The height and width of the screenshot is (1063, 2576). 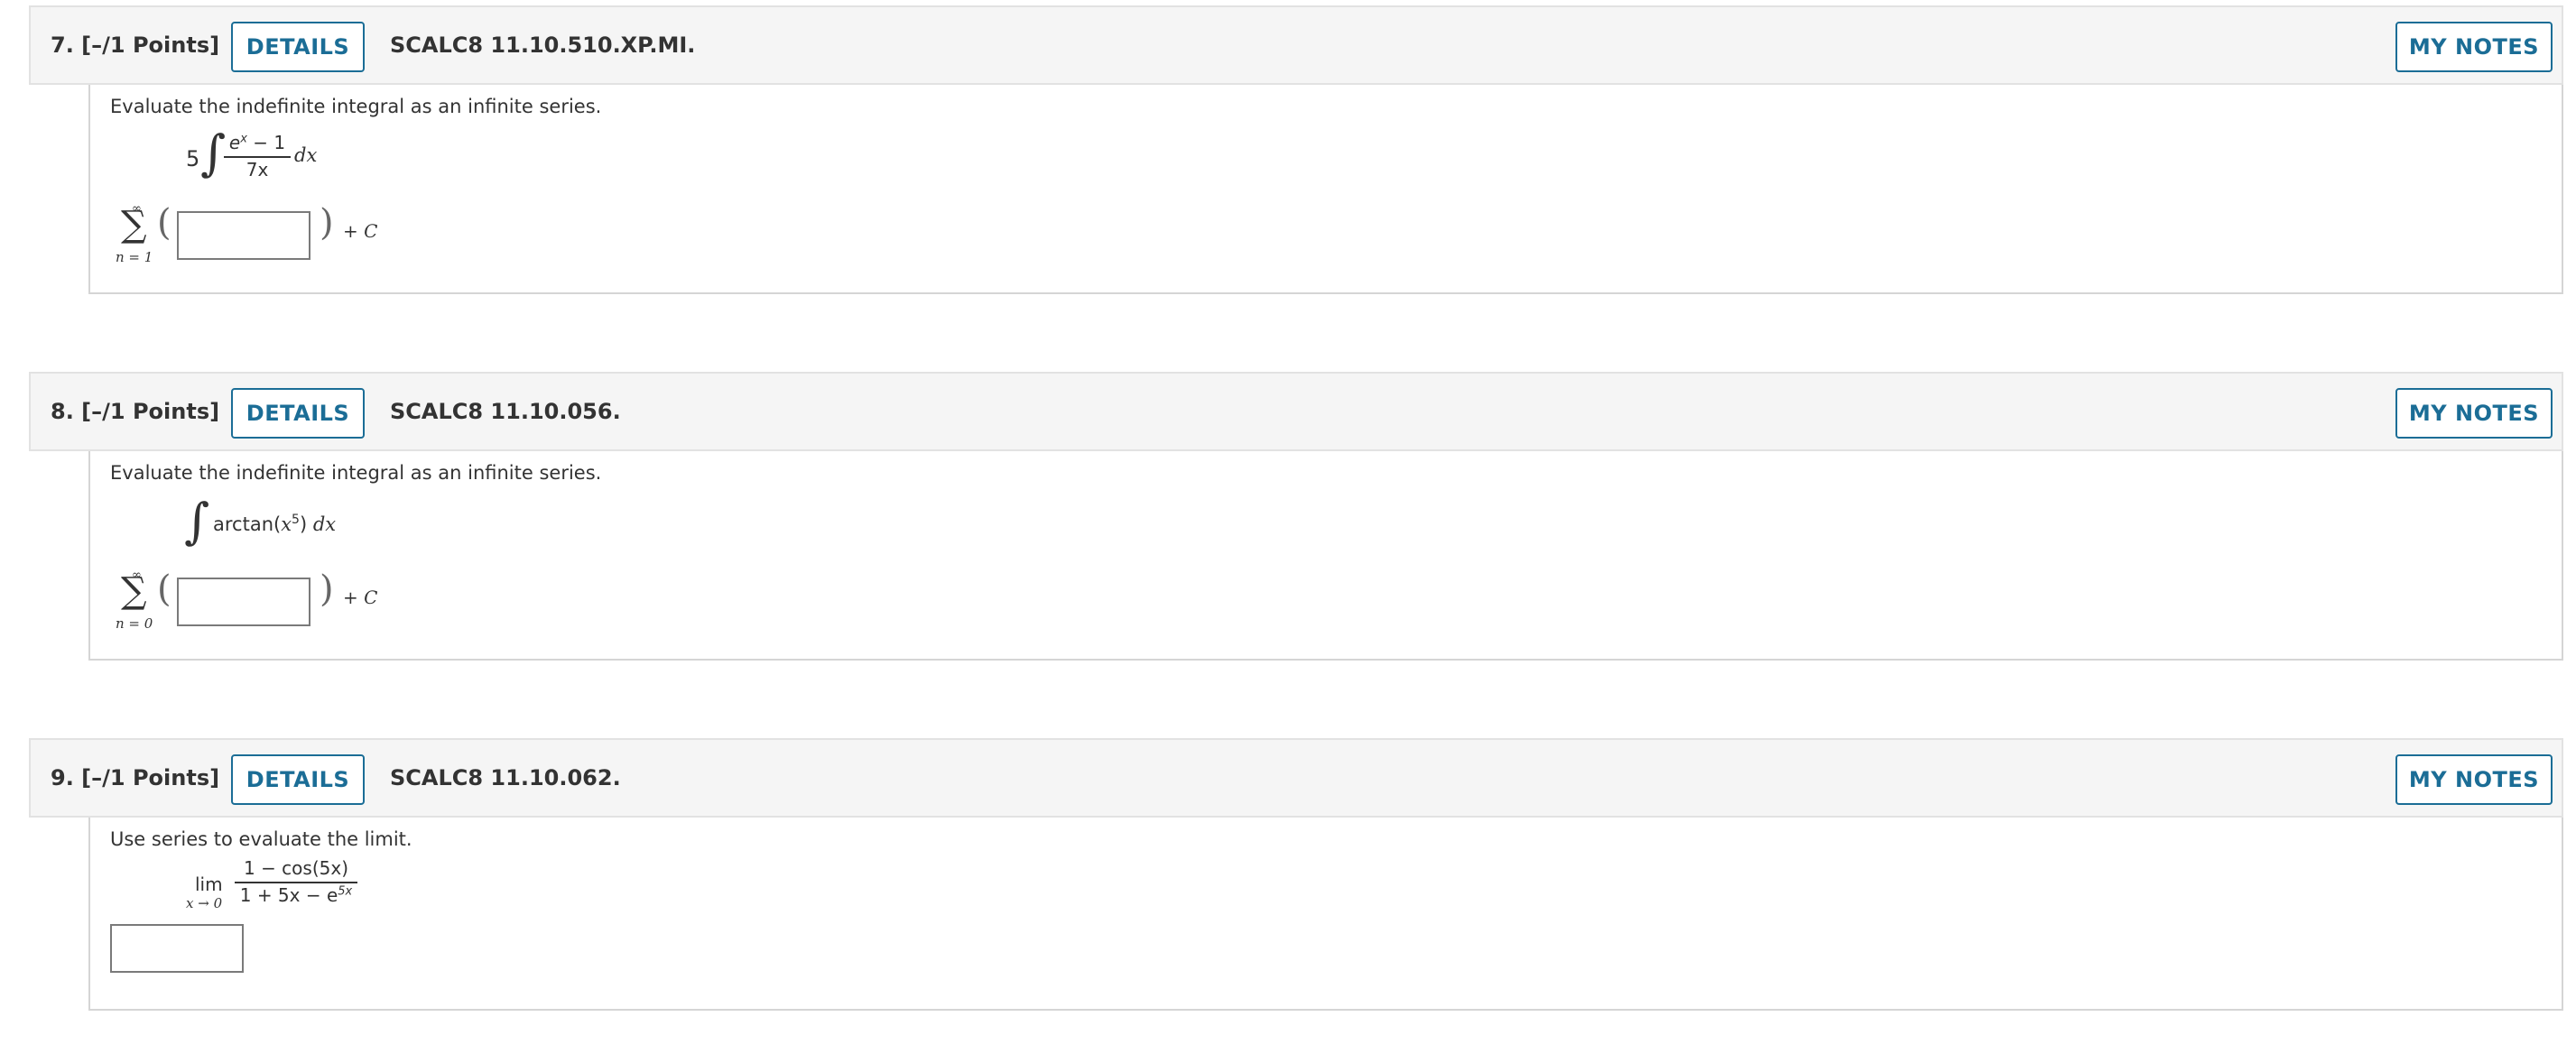 I want to click on sigma-lower-limit: n = 0, so click(x=134, y=624).